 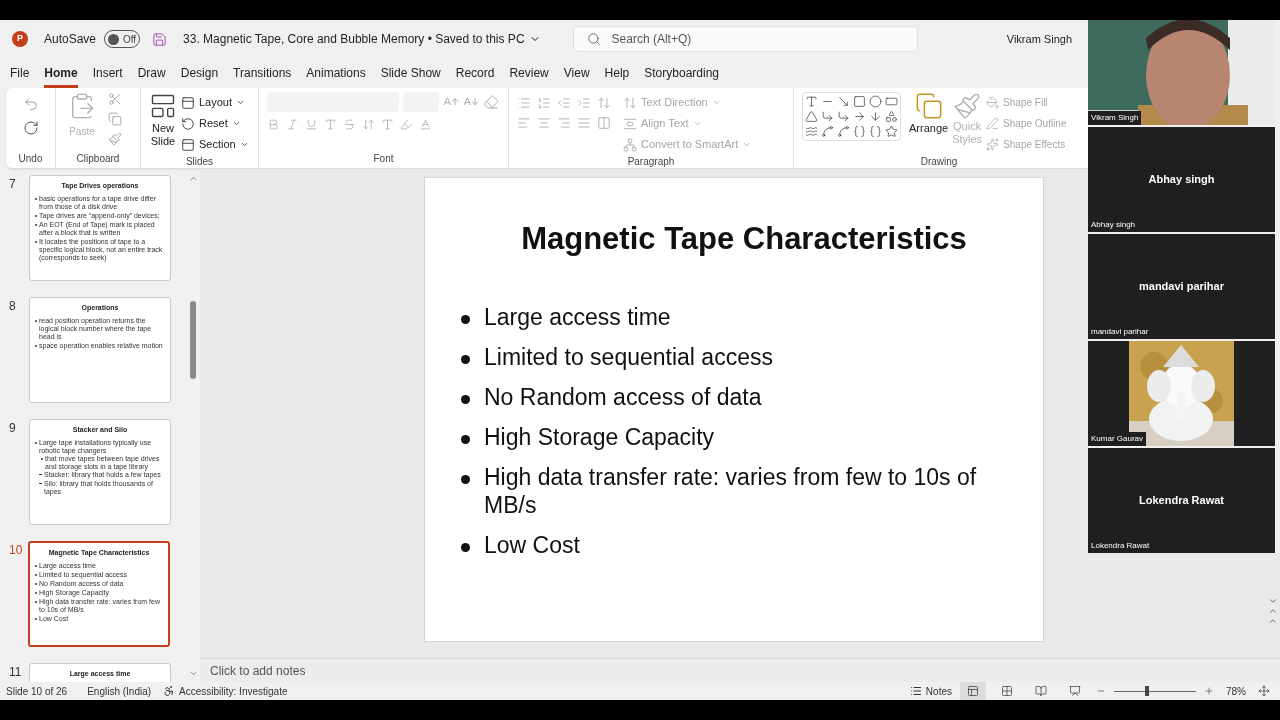 What do you see at coordinates (115, 119) in the screenshot?
I see `copy-icon` at bounding box center [115, 119].